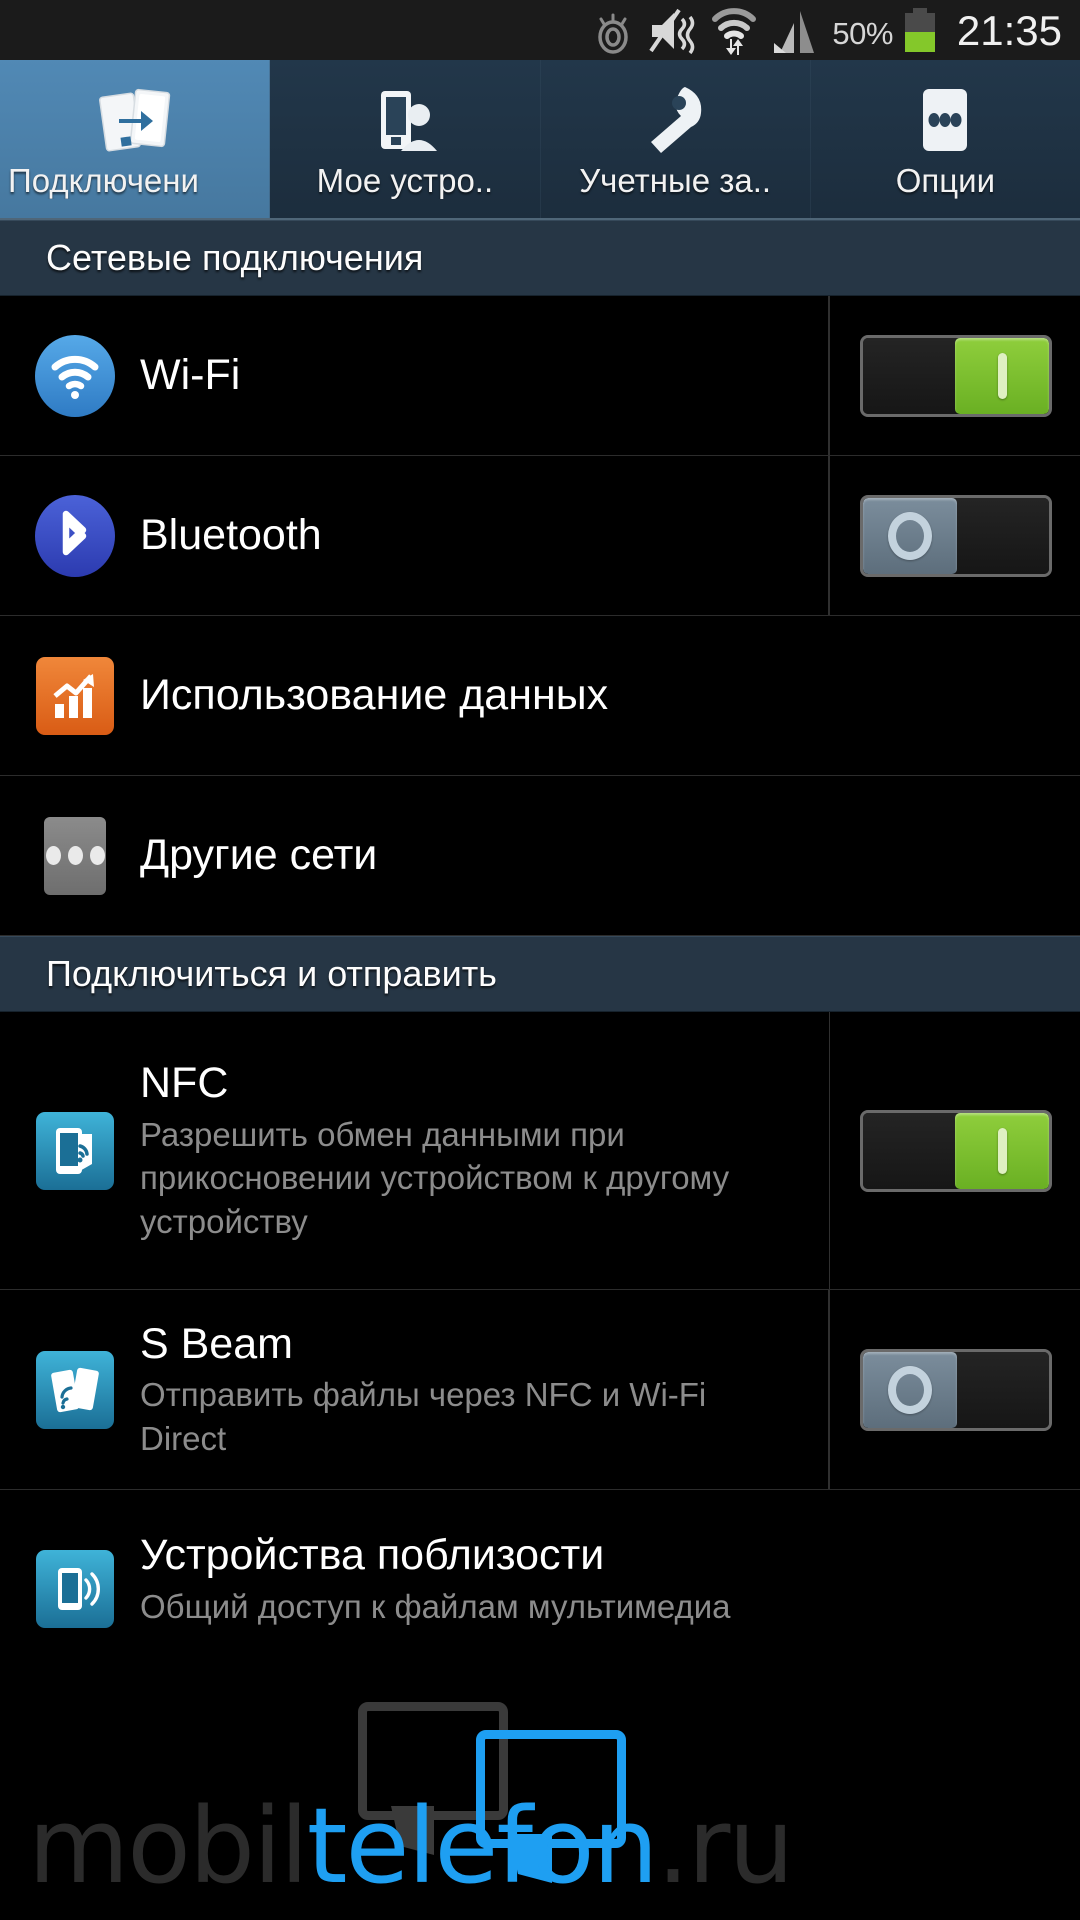 The width and height of the screenshot is (1080, 1920). I want to click on tab-connections: Подключени, so click(135, 139).